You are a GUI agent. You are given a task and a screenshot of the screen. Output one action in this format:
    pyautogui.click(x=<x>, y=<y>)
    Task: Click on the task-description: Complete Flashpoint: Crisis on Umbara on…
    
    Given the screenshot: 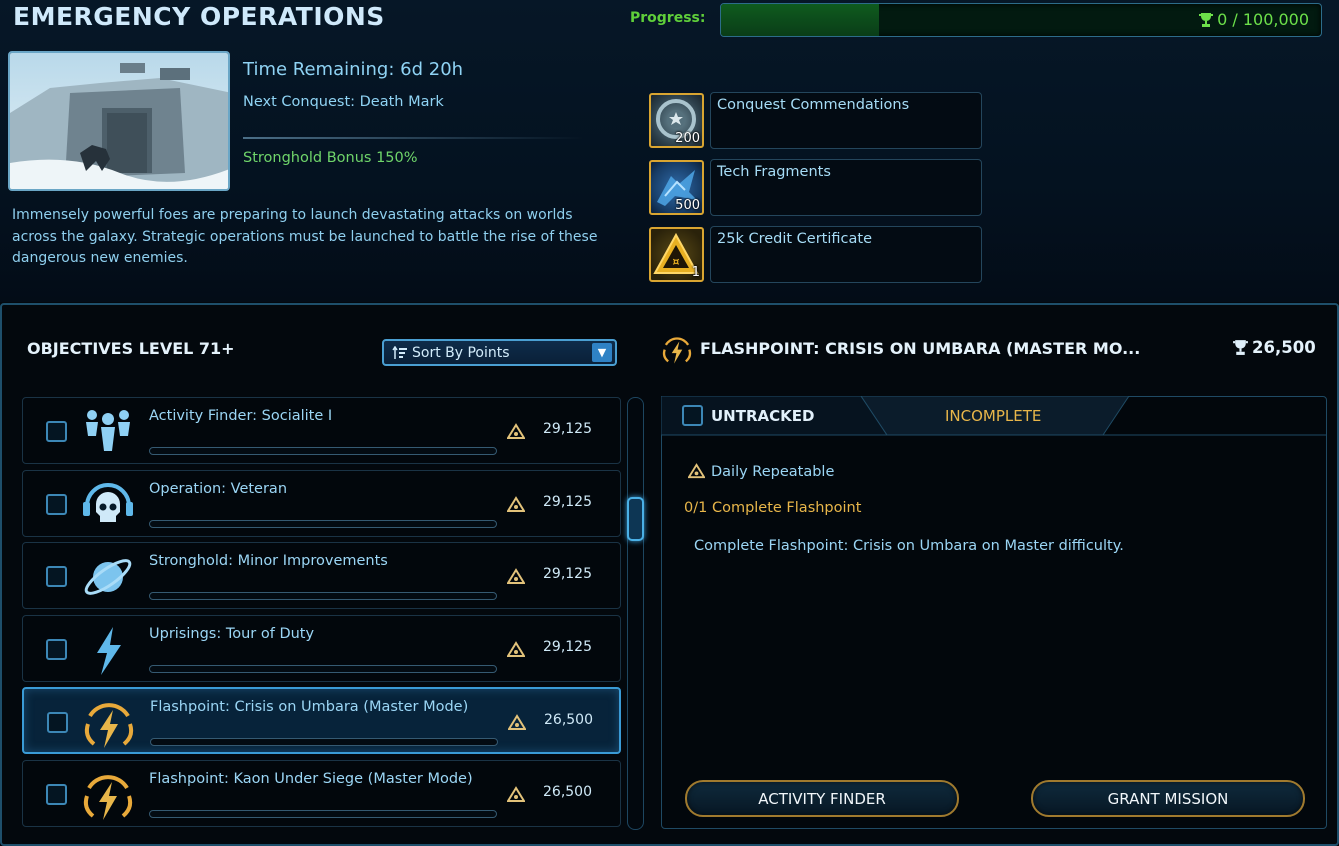 What is the action you would take?
    pyautogui.click(x=909, y=546)
    